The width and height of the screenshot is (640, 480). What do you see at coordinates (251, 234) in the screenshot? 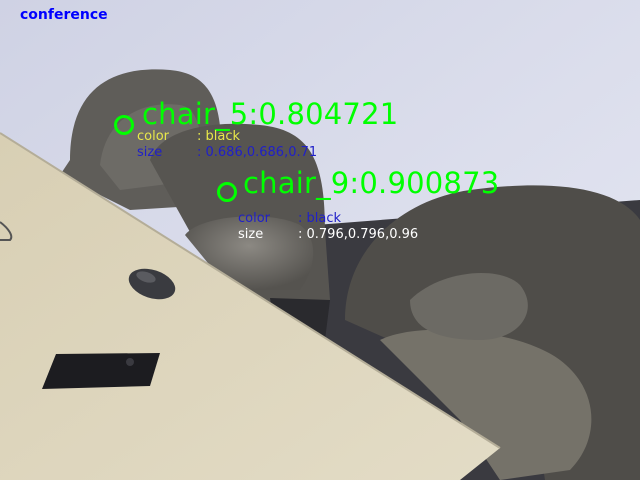
I see `detection-size-key-chair-9: size` at bounding box center [251, 234].